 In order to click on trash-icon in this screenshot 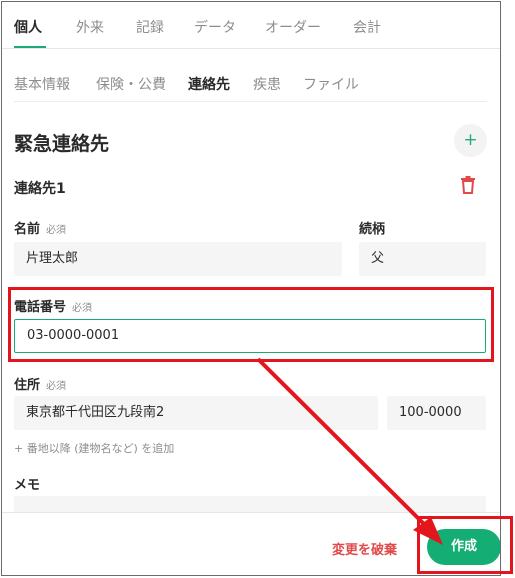, I will do `click(468, 185)`.